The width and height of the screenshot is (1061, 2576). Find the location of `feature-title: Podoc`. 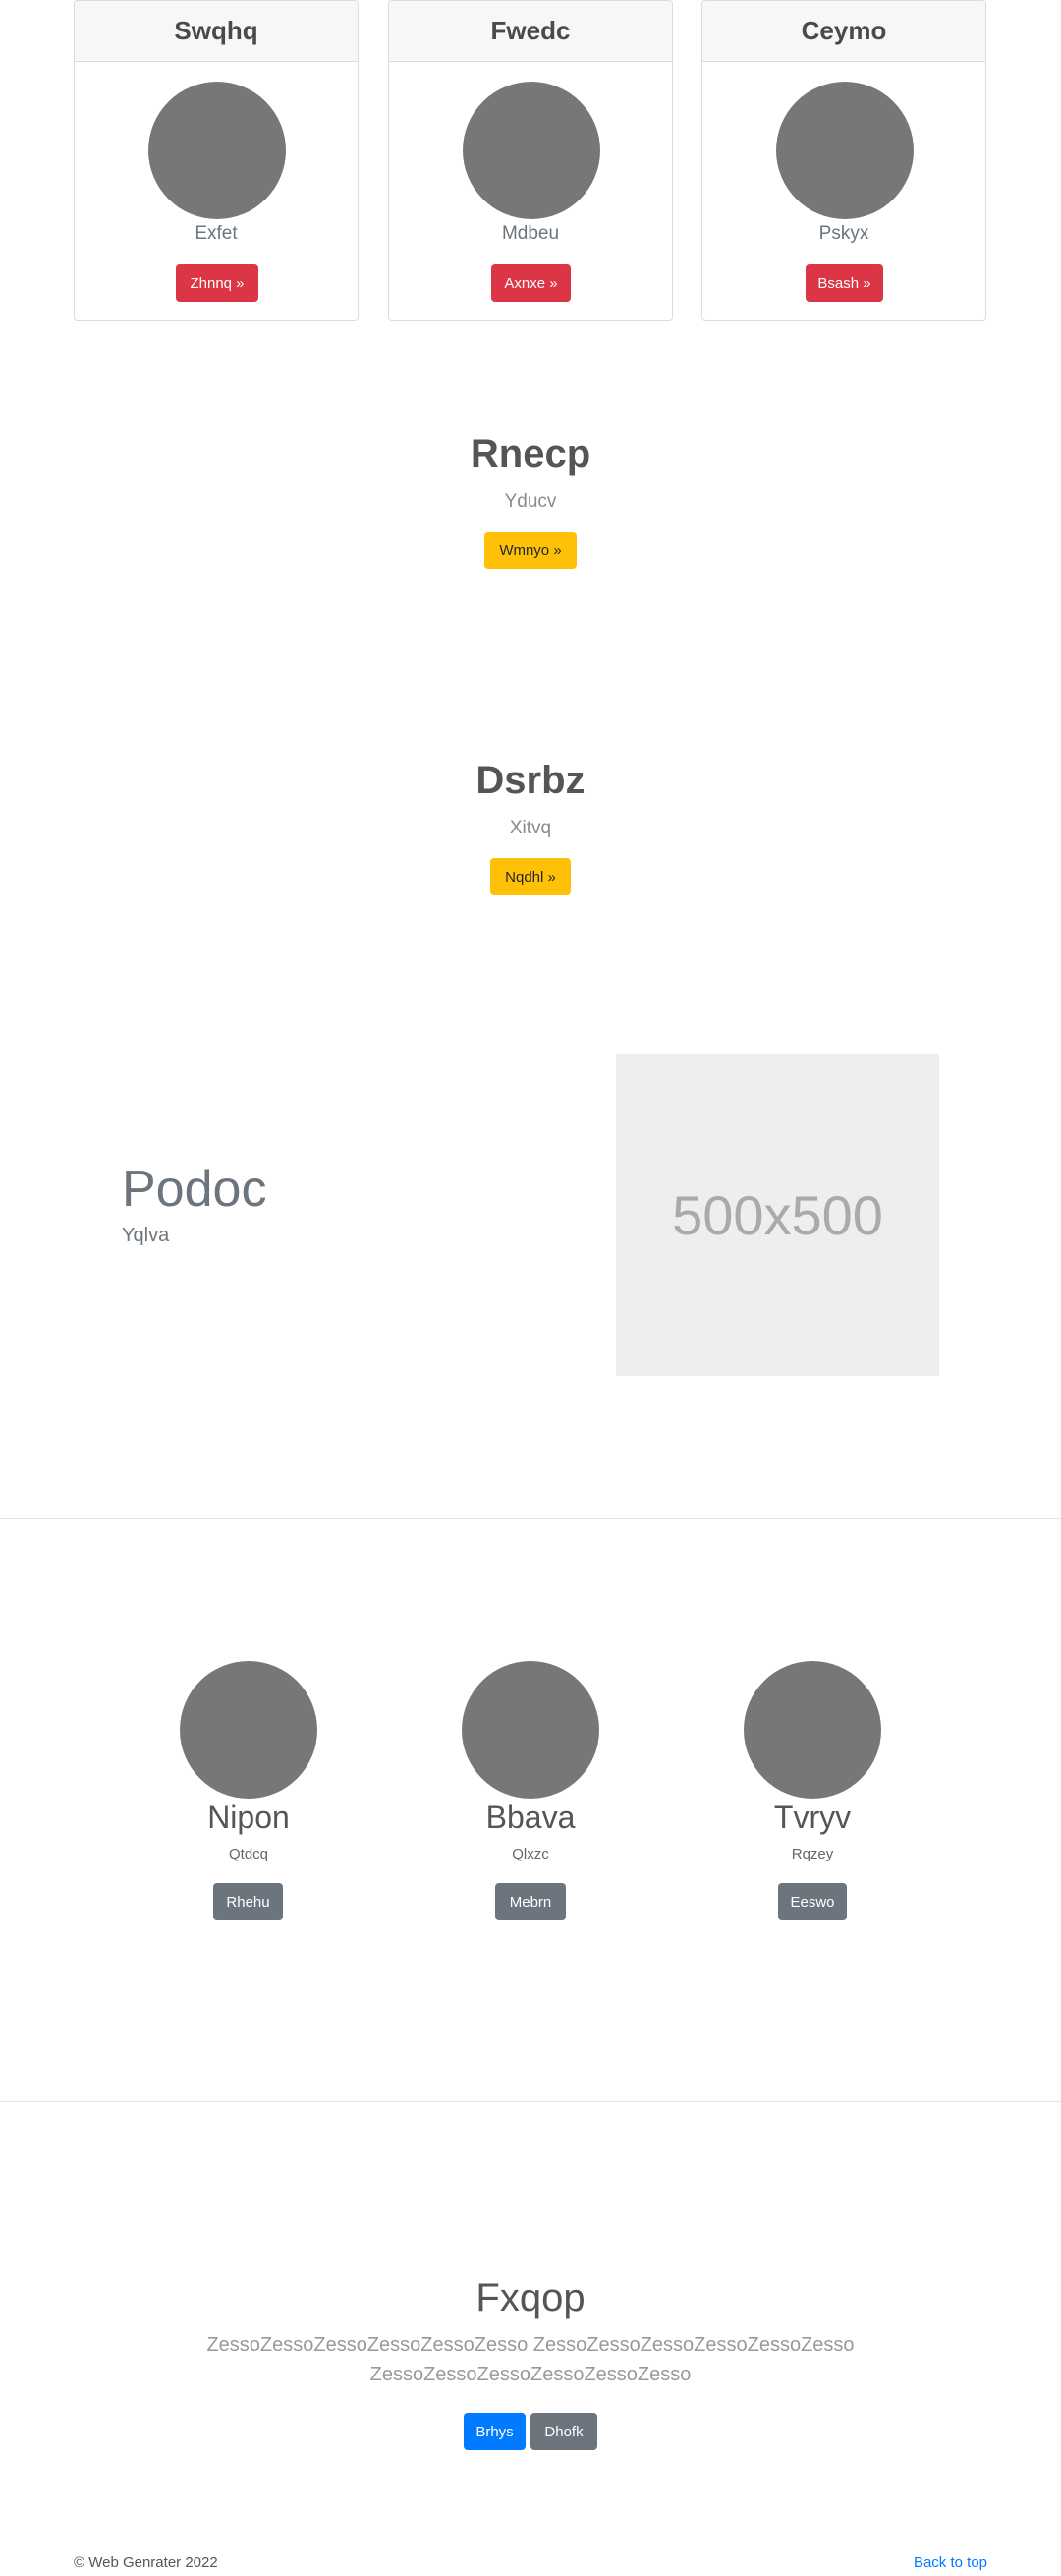

feature-title: Podoc is located at coordinates (194, 1189).